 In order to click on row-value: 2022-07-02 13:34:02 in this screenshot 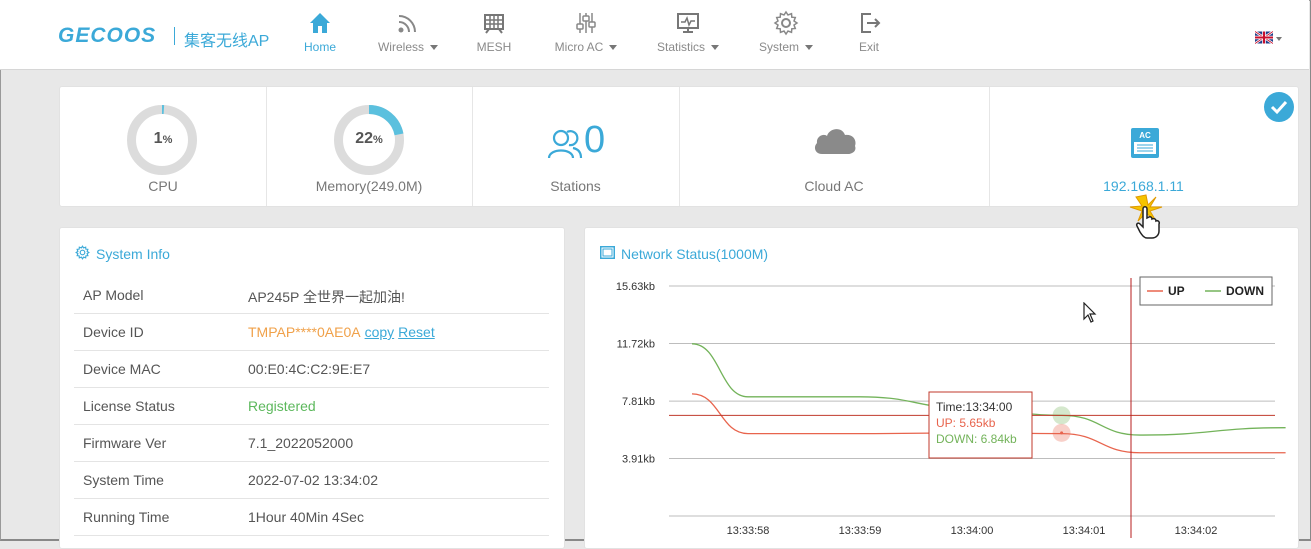, I will do `click(313, 480)`.